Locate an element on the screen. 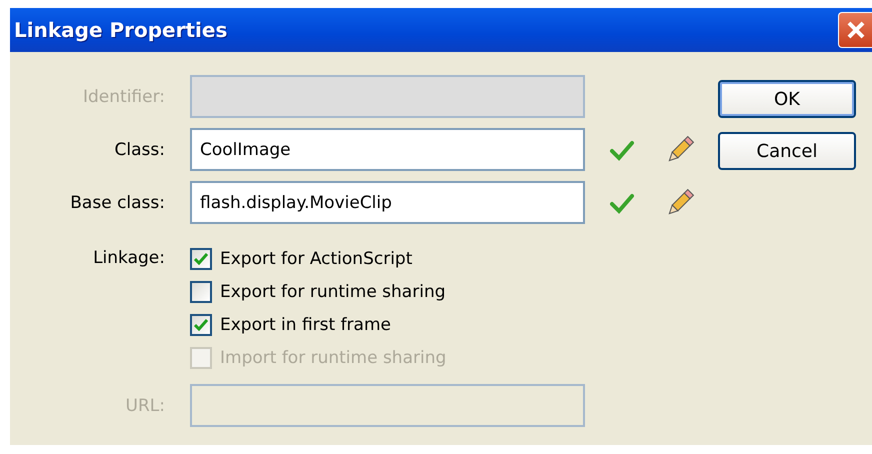 The image size is (872, 454). window-title: Linkage Properties is located at coordinates (120, 30).